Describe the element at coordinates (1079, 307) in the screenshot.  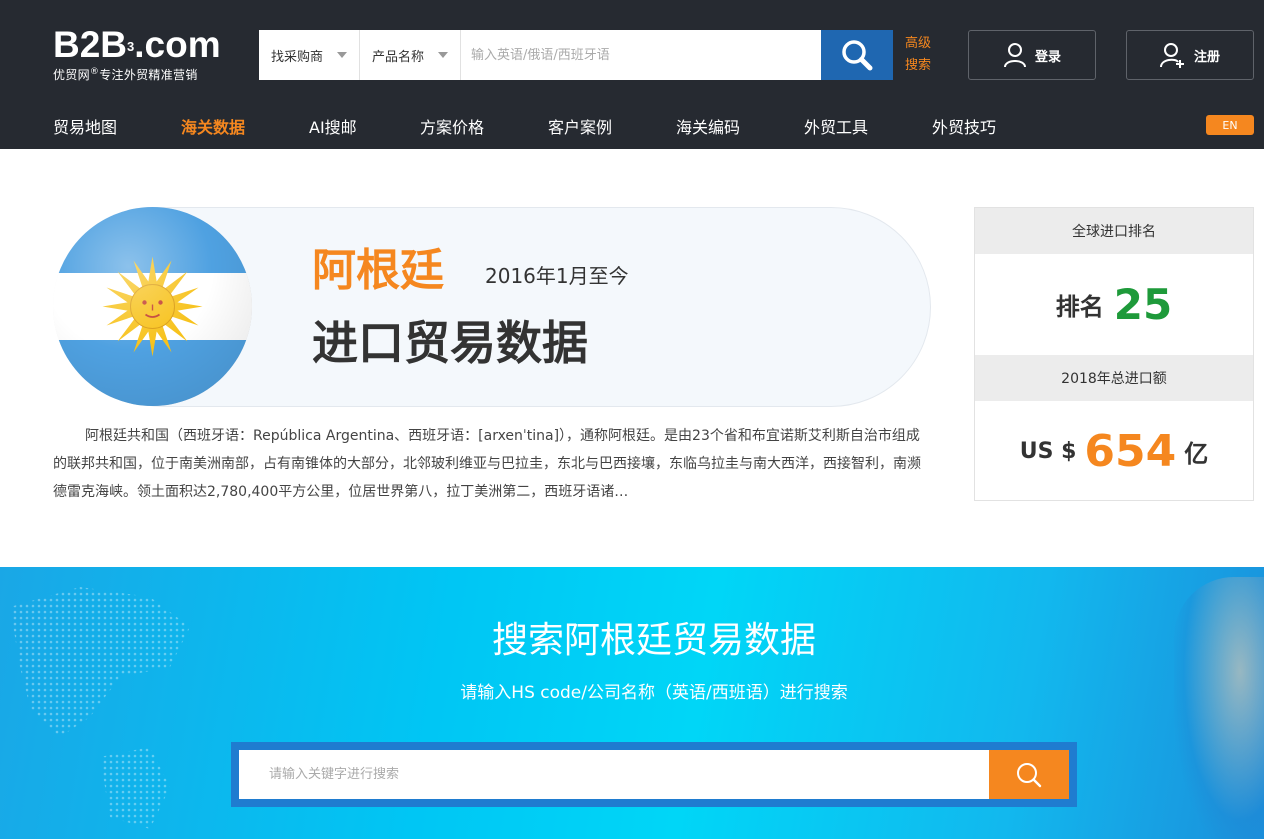
I see `rank-label: 排名` at that location.